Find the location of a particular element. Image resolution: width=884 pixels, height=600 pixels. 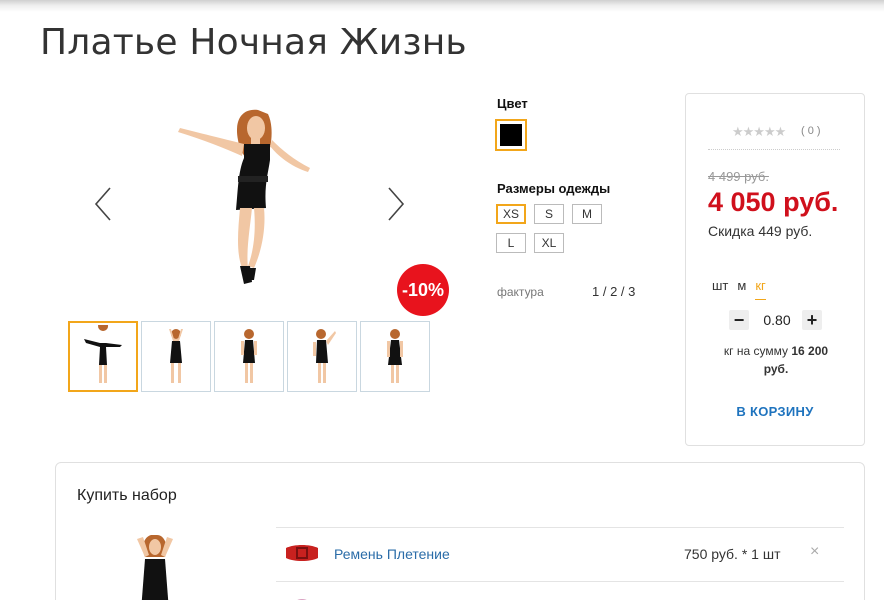

unit-option-kg: кг is located at coordinates (760, 289).